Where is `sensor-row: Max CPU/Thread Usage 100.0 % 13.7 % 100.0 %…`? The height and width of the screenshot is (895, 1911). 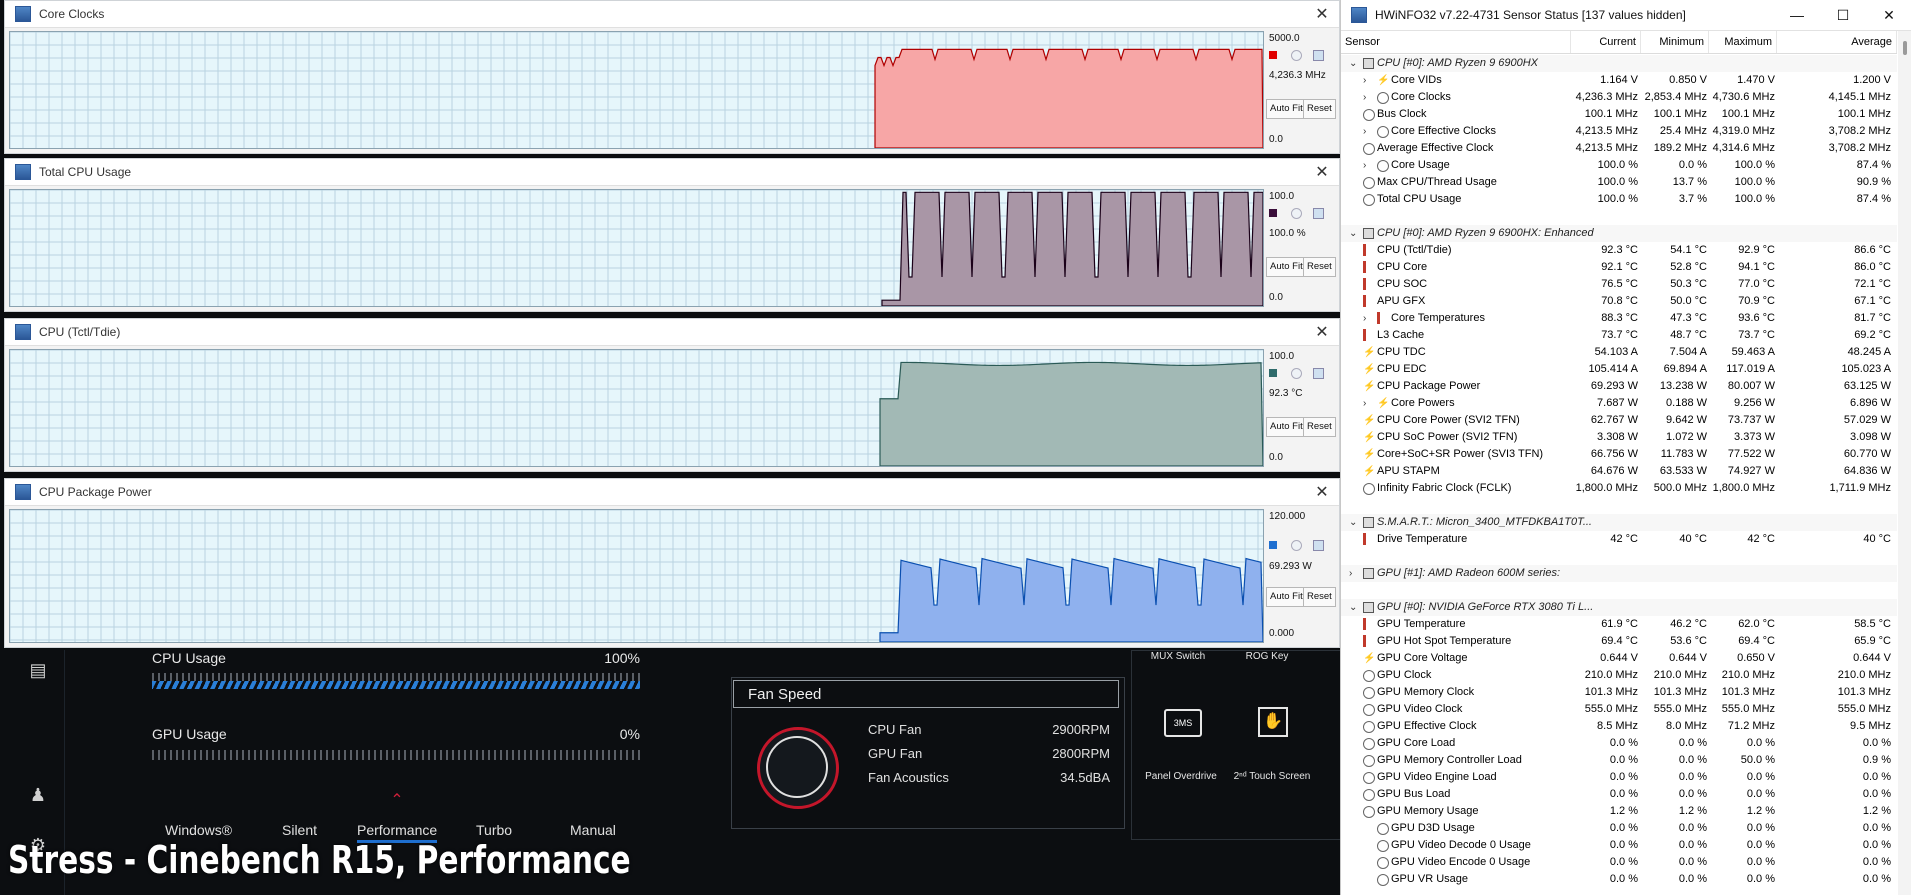 sensor-row: Max CPU/Thread Usage 100.0 % 13.7 % 100.0 %… is located at coordinates (1619, 182).